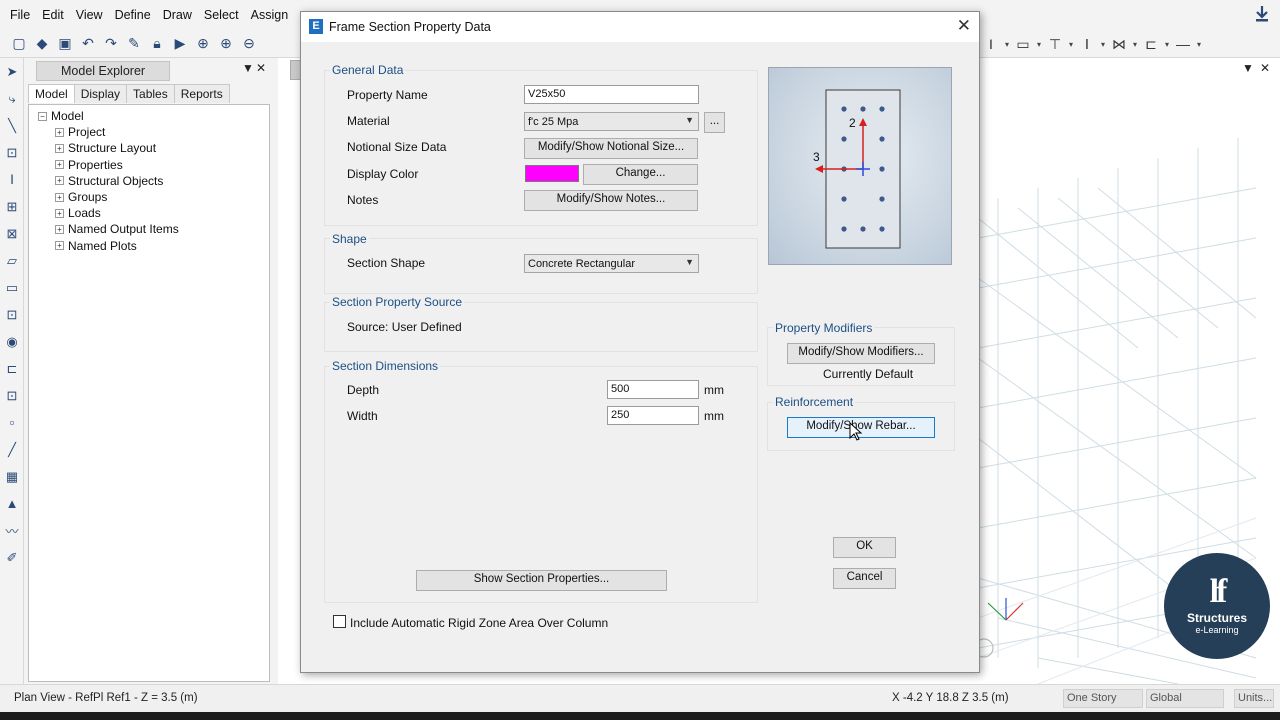 This screenshot has width=1280, height=720. I want to click on cancel-button: Cancel, so click(864, 578).